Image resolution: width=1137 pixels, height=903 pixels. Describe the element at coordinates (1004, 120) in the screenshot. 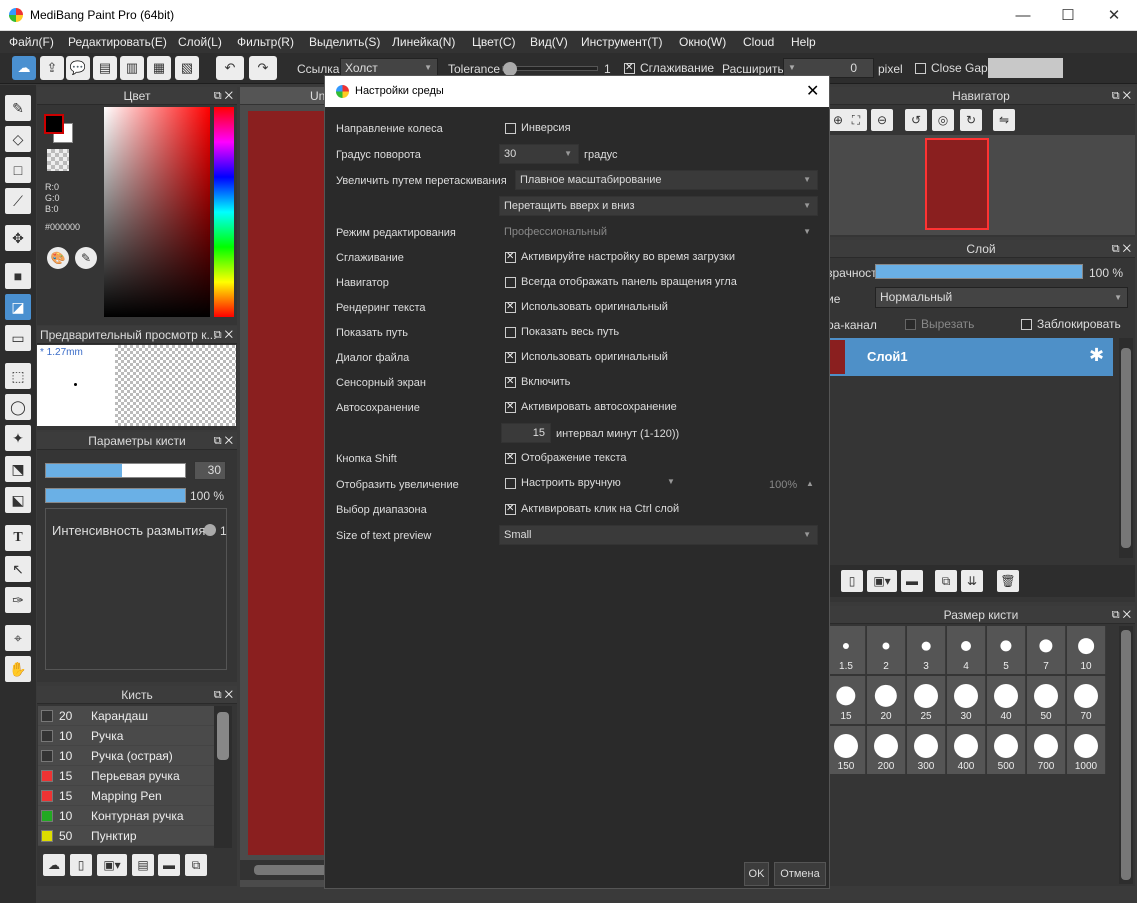

I see `flip-icon: ⇋` at that location.